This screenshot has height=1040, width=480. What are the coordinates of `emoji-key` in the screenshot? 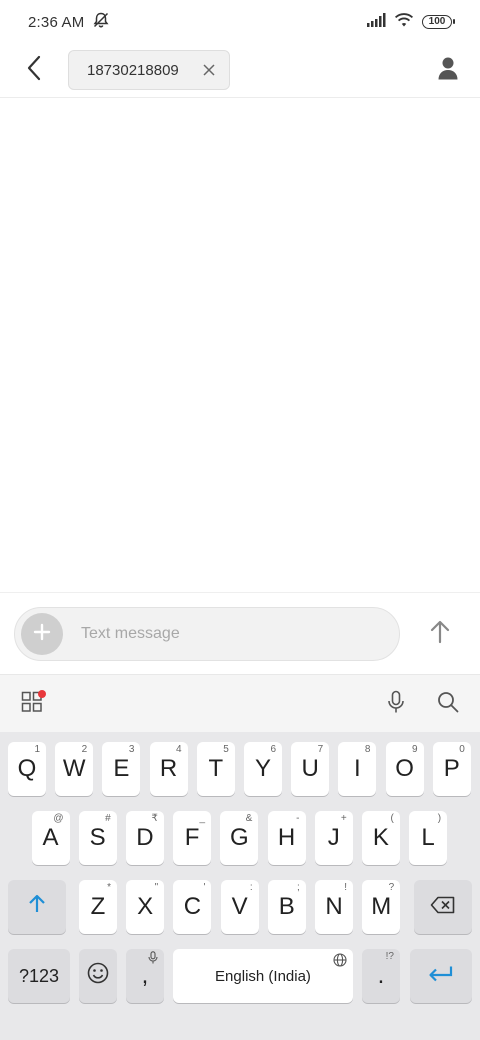 It's located at (98, 976).